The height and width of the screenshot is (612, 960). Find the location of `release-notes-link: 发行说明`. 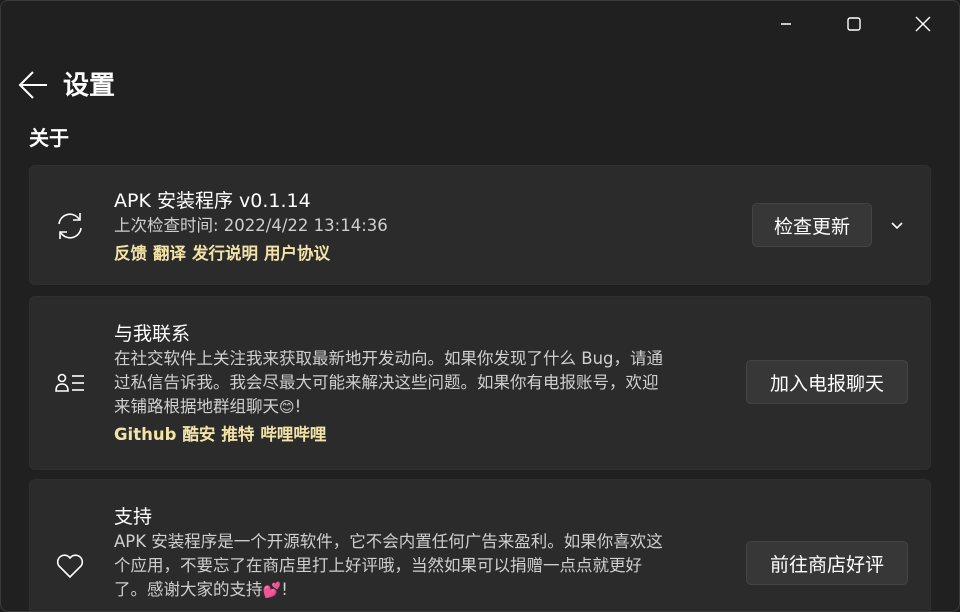

release-notes-link: 发行说明 is located at coordinates (225, 253).